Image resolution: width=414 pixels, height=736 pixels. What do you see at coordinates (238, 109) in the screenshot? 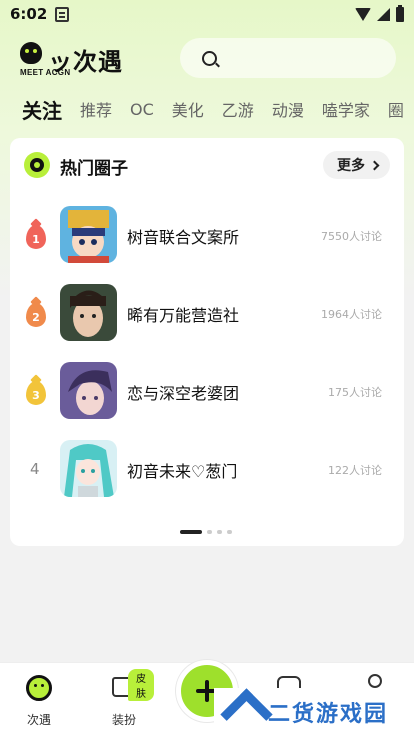
I see `tab-otome-games: 乙游` at bounding box center [238, 109].